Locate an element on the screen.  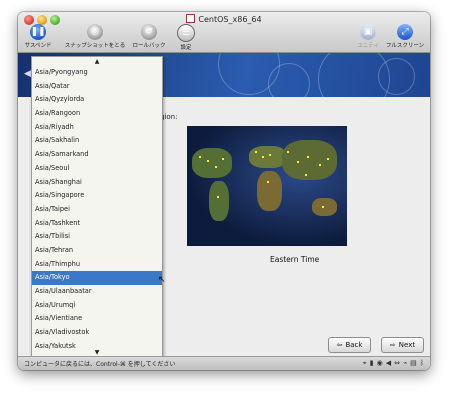
world-map is located at coordinates (267, 186).